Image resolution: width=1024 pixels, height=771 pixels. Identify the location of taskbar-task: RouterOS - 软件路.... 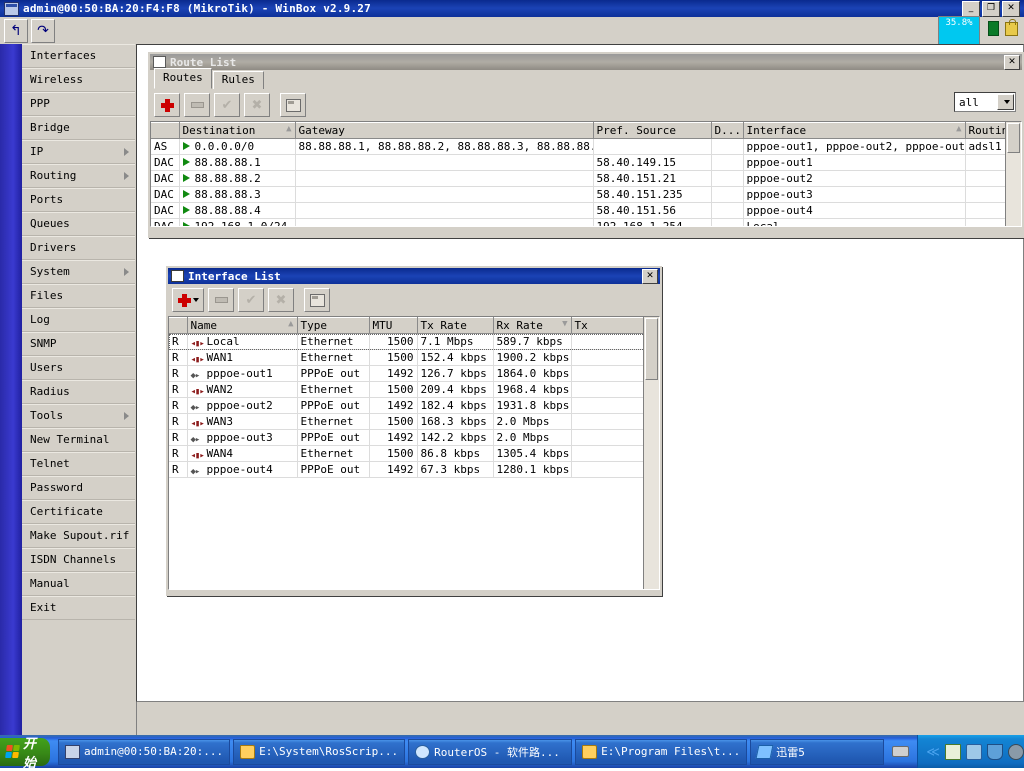
(490, 751).